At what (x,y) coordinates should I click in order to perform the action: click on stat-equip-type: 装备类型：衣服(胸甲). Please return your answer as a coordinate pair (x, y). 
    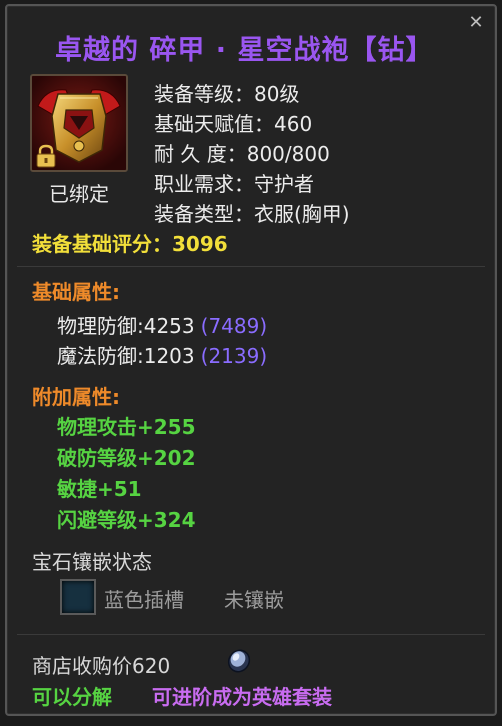
    Looking at the image, I should click on (252, 212).